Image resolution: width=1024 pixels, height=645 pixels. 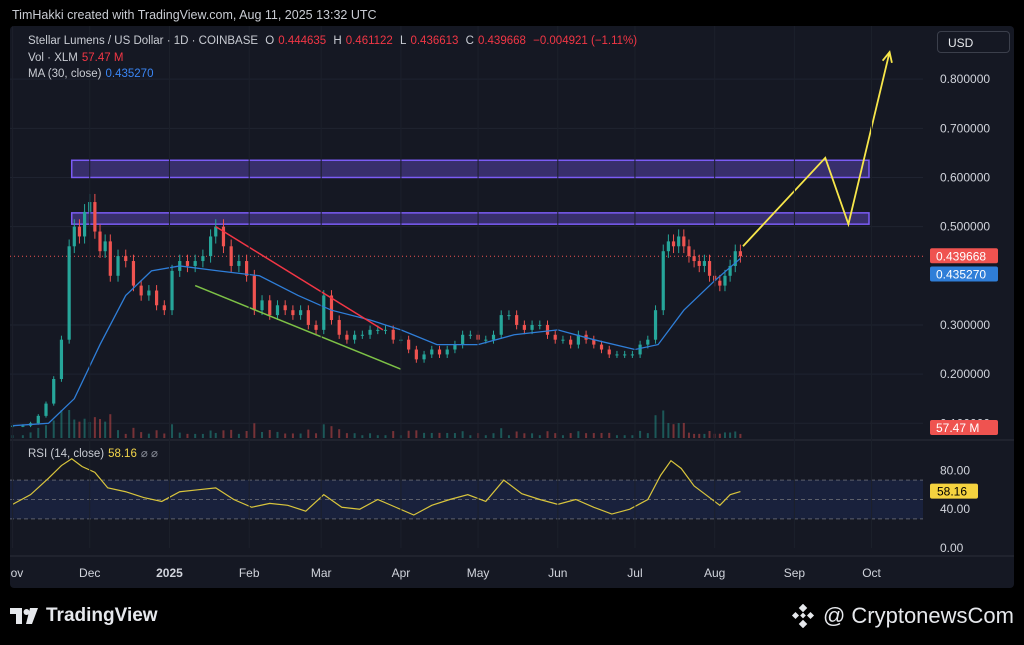 What do you see at coordinates (77, 58) in the screenshot?
I see `volume-legend: Vol · XLM 57.47 M` at bounding box center [77, 58].